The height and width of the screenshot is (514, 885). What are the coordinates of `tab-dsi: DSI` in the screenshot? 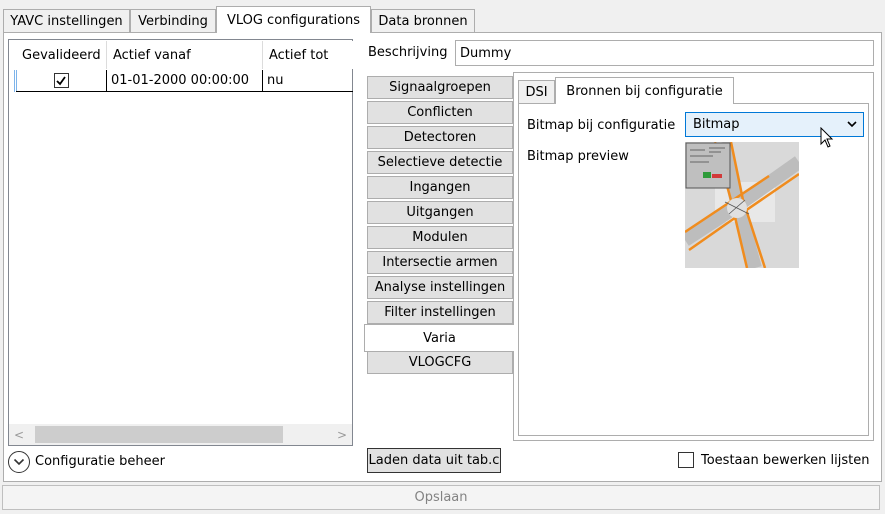 It's located at (536, 91).